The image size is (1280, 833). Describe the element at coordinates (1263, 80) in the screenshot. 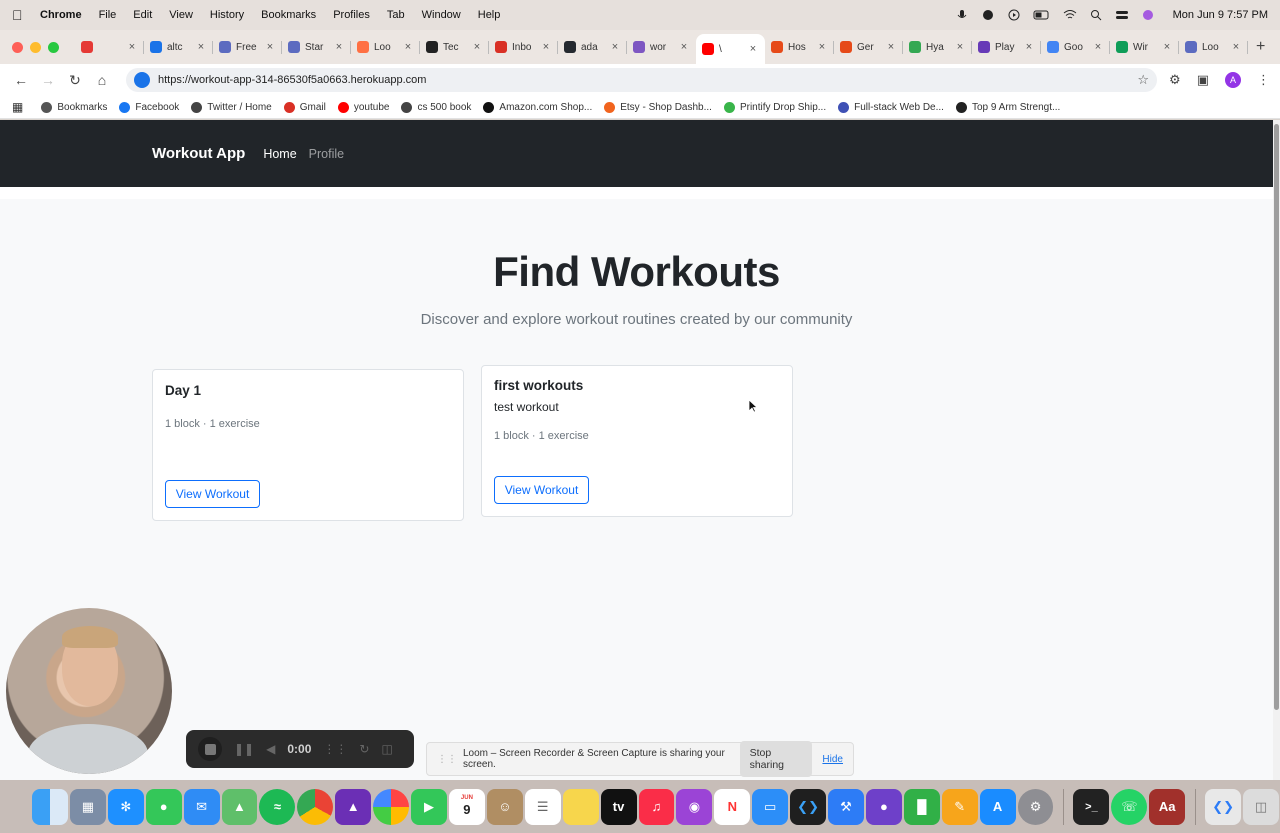

I see `more-menu-icon: ⋮` at that location.